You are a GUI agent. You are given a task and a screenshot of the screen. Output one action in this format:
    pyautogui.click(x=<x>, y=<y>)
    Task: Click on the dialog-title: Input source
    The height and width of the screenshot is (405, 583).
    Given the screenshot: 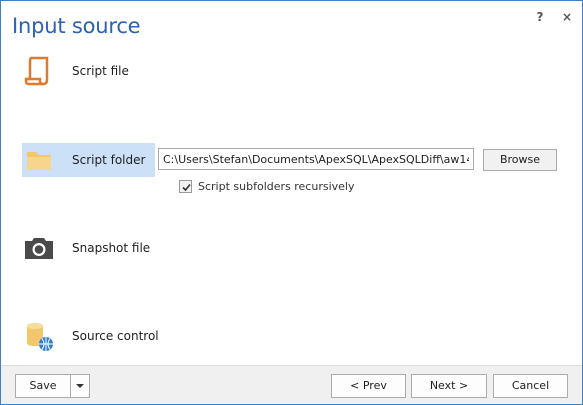 What is the action you would take?
    pyautogui.click(x=76, y=26)
    